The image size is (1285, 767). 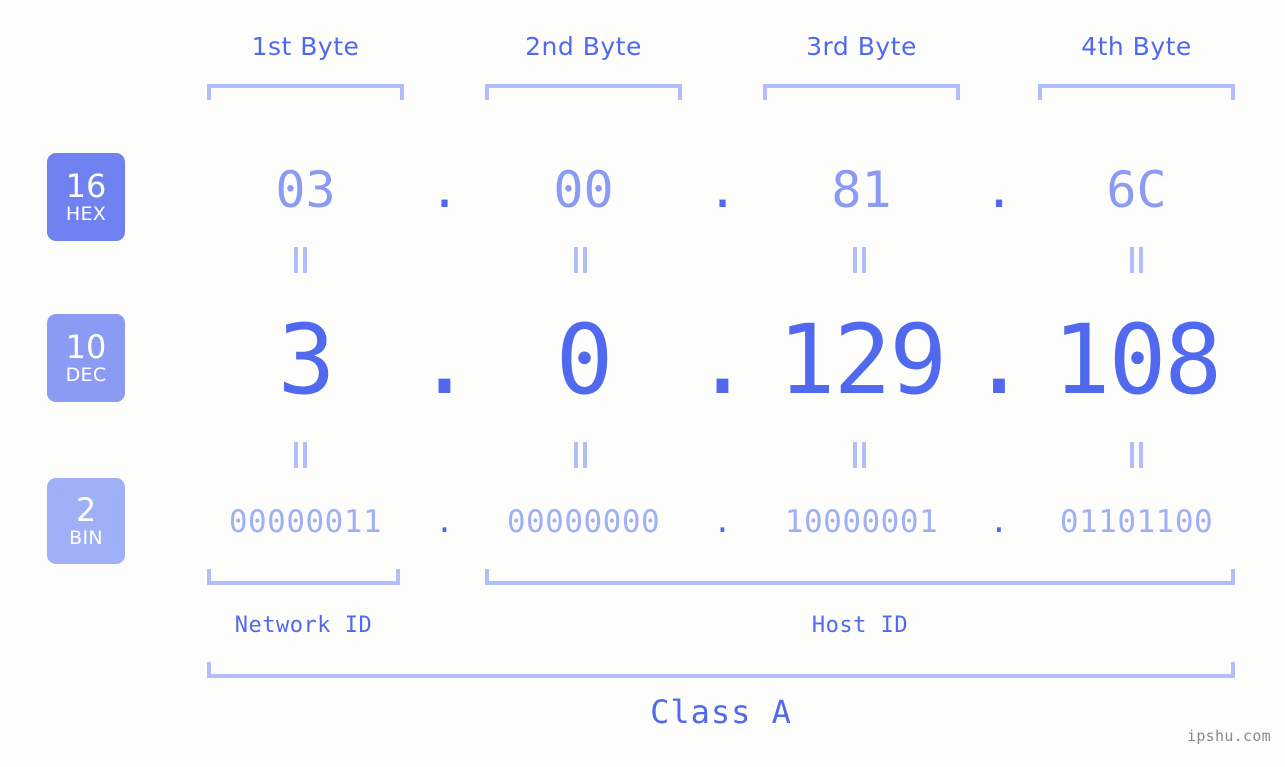 I want to click on dec-octet-4: 108, so click(x=1137, y=360).